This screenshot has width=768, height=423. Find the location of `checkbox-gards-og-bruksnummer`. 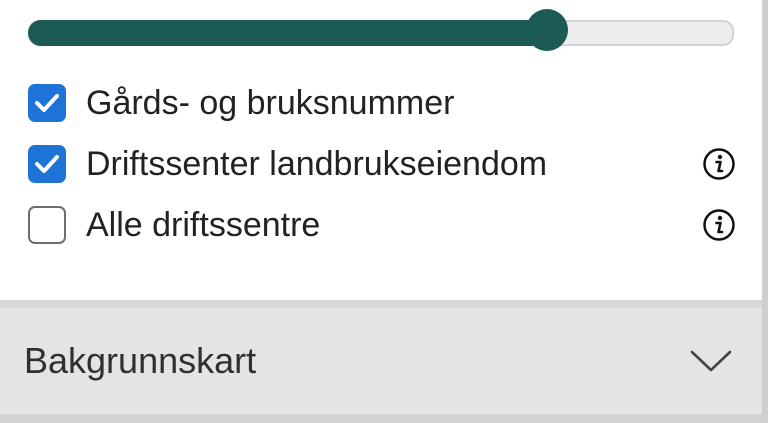

checkbox-gards-og-bruksnummer is located at coordinates (47, 103).